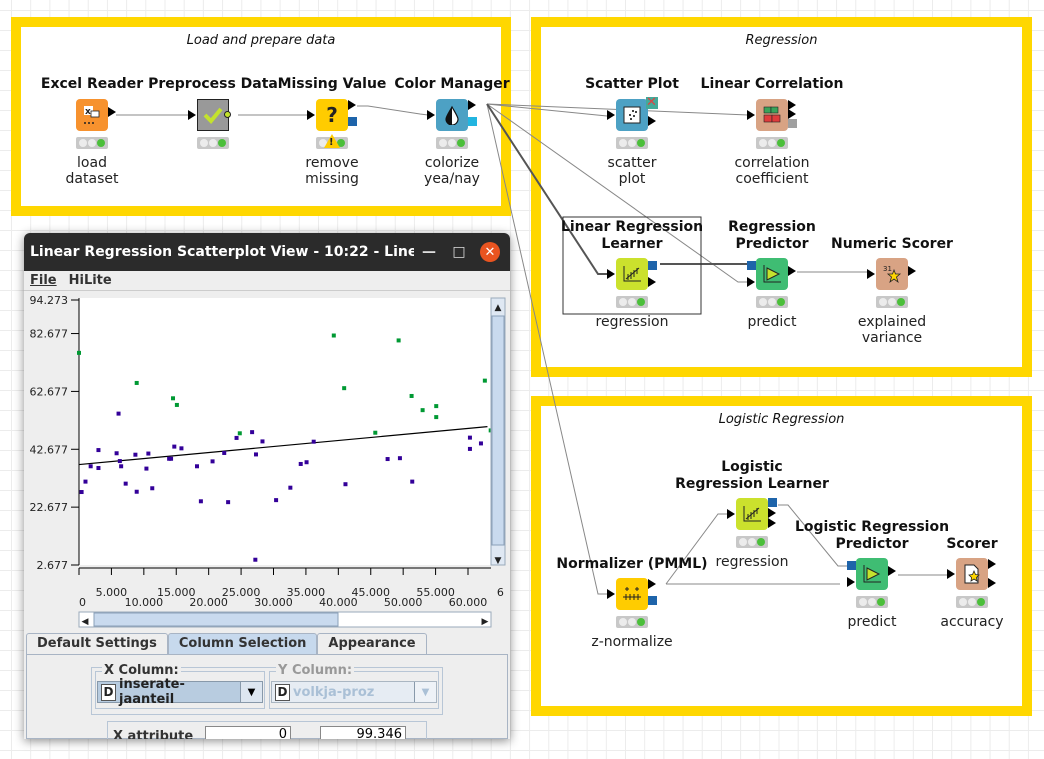 The height and width of the screenshot is (759, 1044). What do you see at coordinates (632, 642) in the screenshot?
I see `node-label: z-normalize` at bounding box center [632, 642].